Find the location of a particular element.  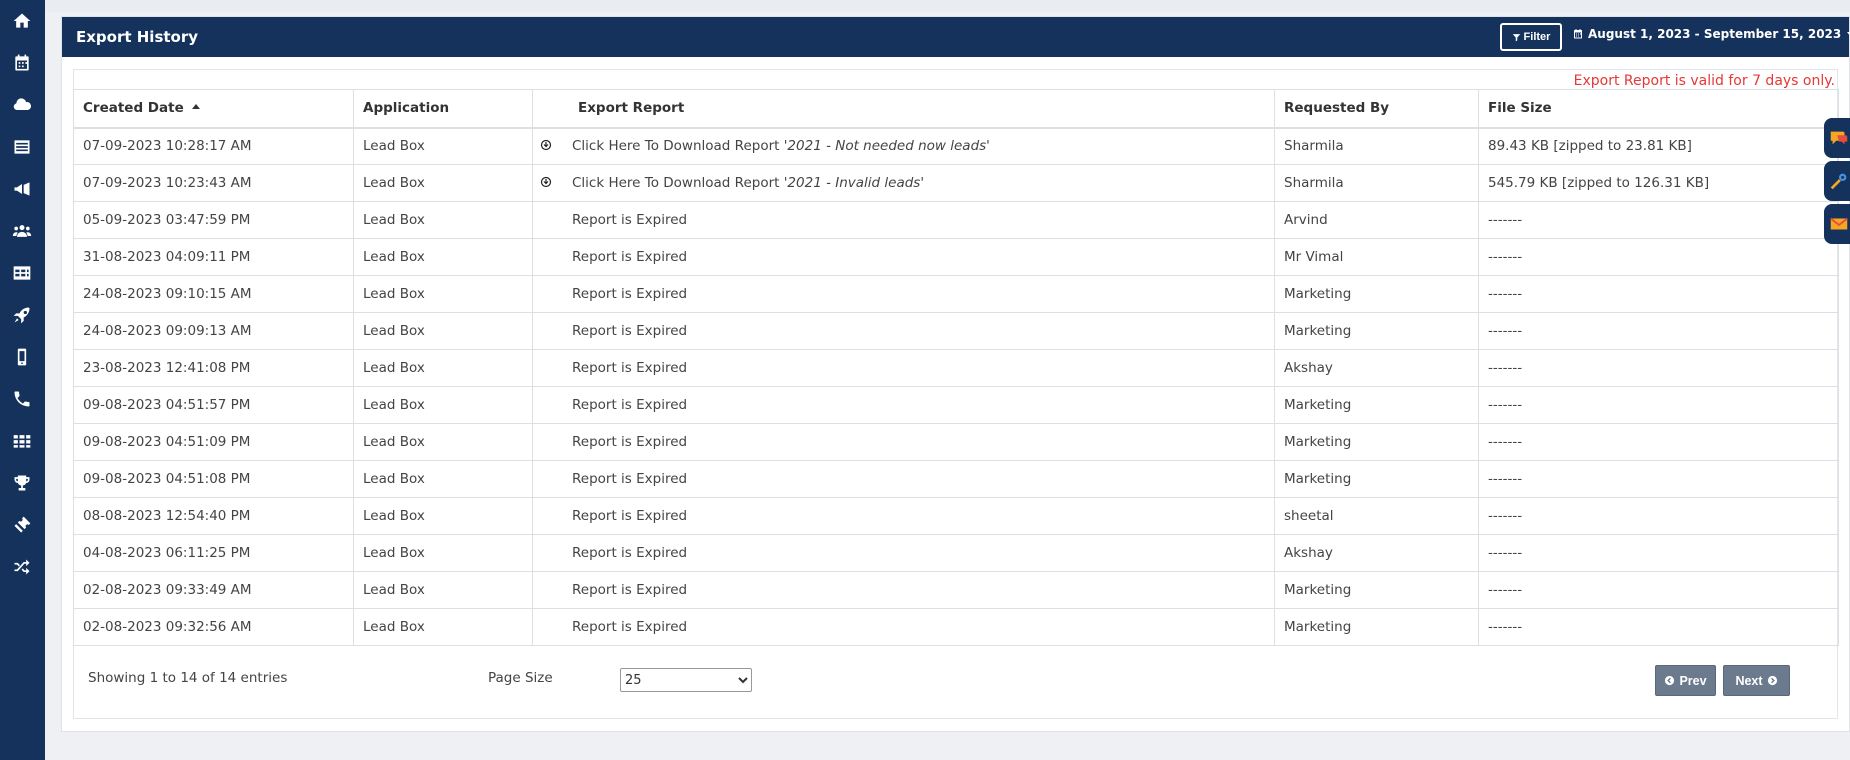

home-icon is located at coordinates (22, 21).